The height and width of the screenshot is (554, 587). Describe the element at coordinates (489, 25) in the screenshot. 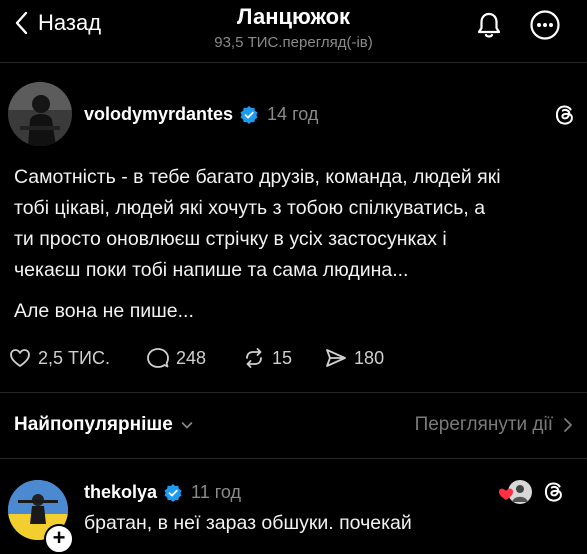

I see `bell-icon` at that location.